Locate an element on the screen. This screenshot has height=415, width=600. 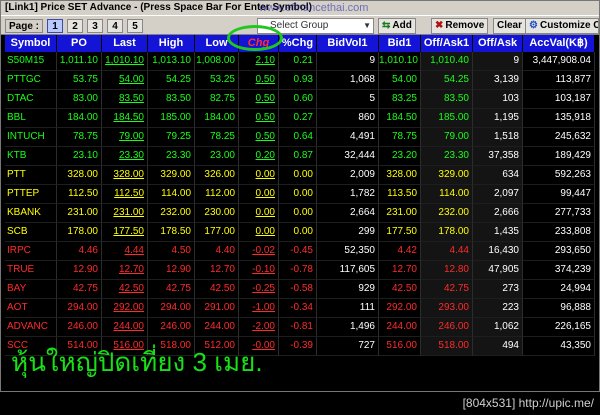
cell-symbol: BBL is located at coordinates (31, 118).